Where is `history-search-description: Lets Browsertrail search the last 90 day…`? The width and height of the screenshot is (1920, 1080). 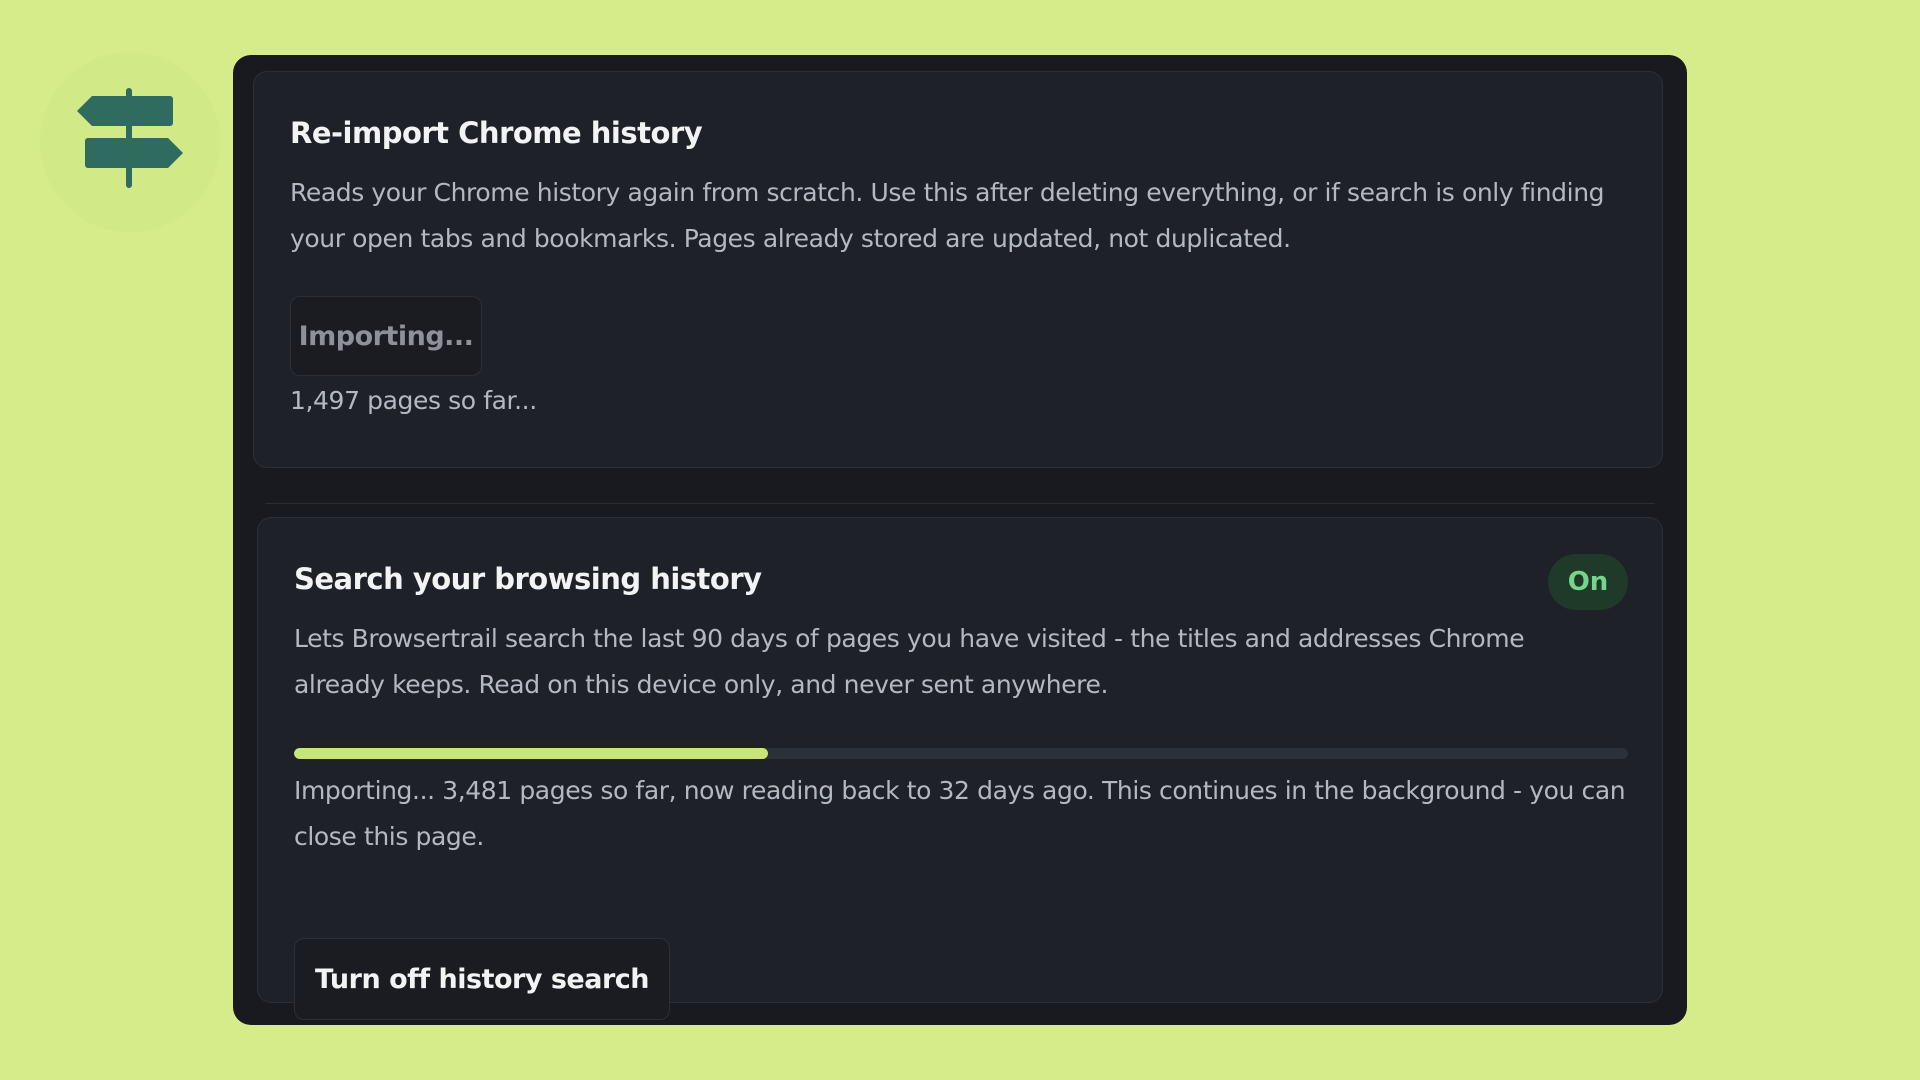 history-search-description: Lets Browsertrail search the last 90 day… is located at coordinates (909, 661).